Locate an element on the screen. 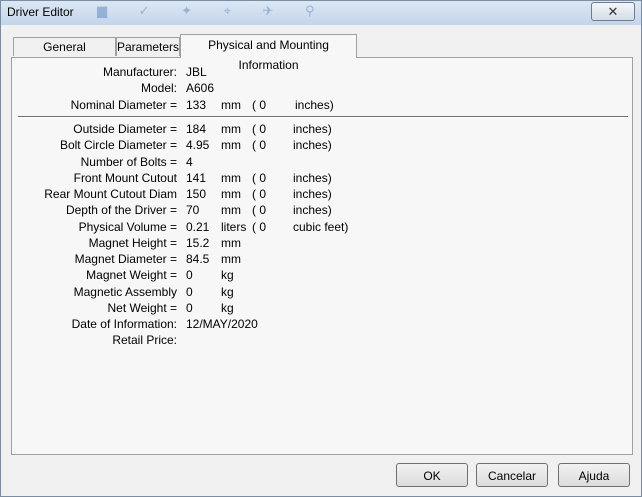 This screenshot has width=642, height=497. field-row-retail-price: Retail Price: is located at coordinates (322, 341).